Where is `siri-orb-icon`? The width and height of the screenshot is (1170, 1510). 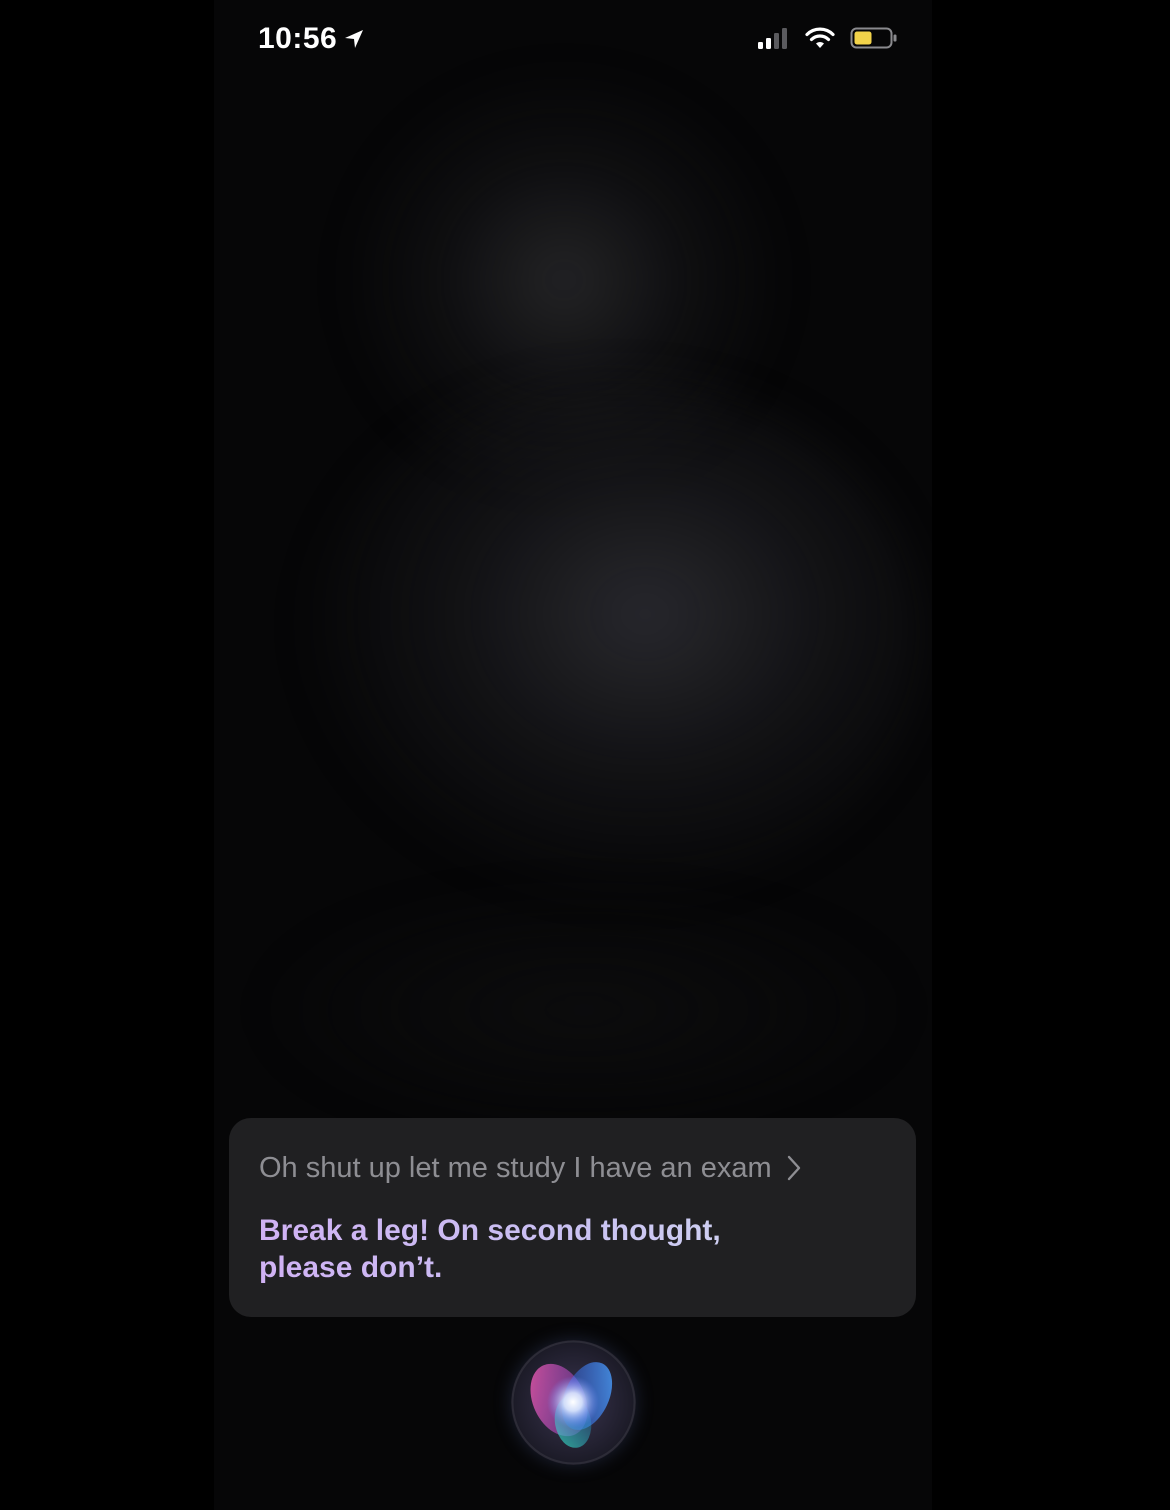 siri-orb-icon is located at coordinates (573, 1402).